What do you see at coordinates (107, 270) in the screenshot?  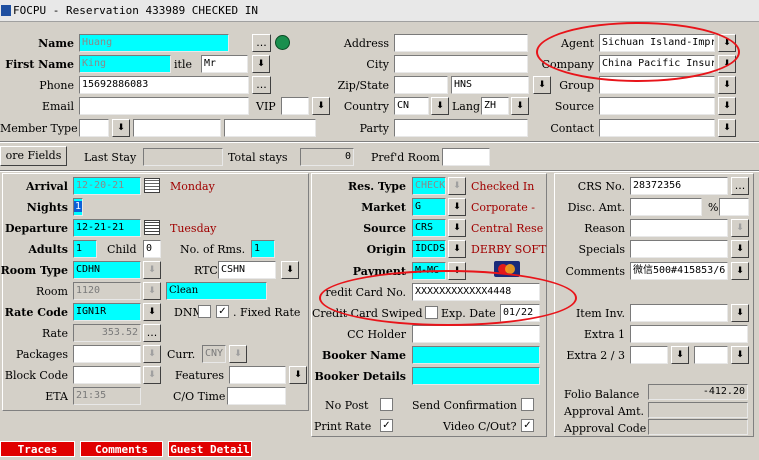 I see `room-type-field: CDHN` at bounding box center [107, 270].